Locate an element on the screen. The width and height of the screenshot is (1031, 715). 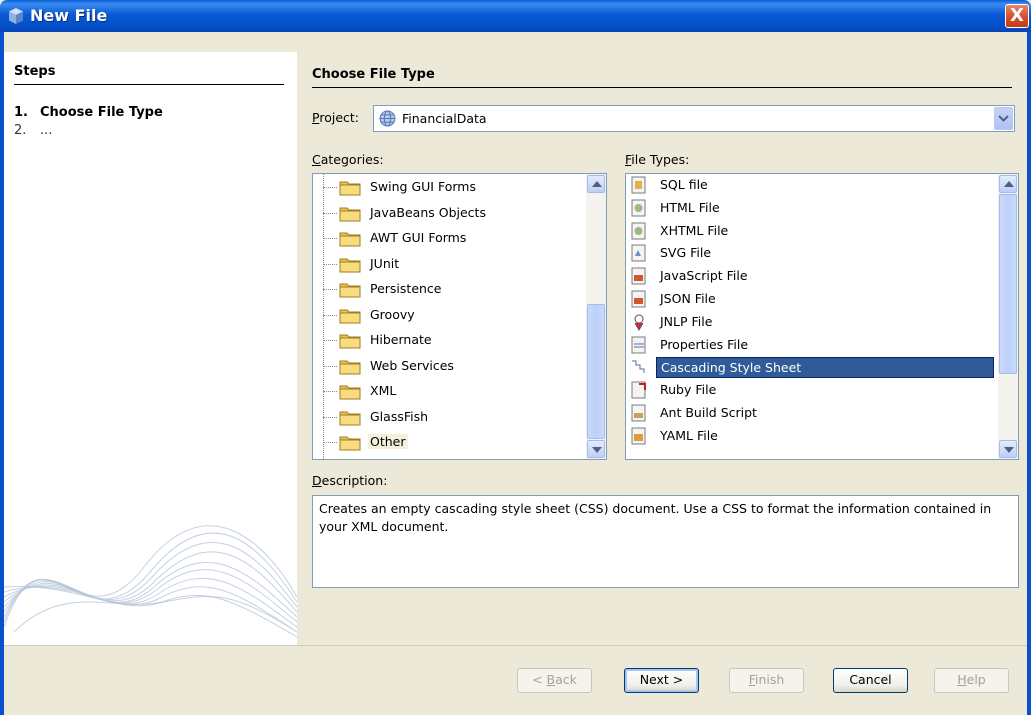
file-type-label: SQL file is located at coordinates (684, 184).